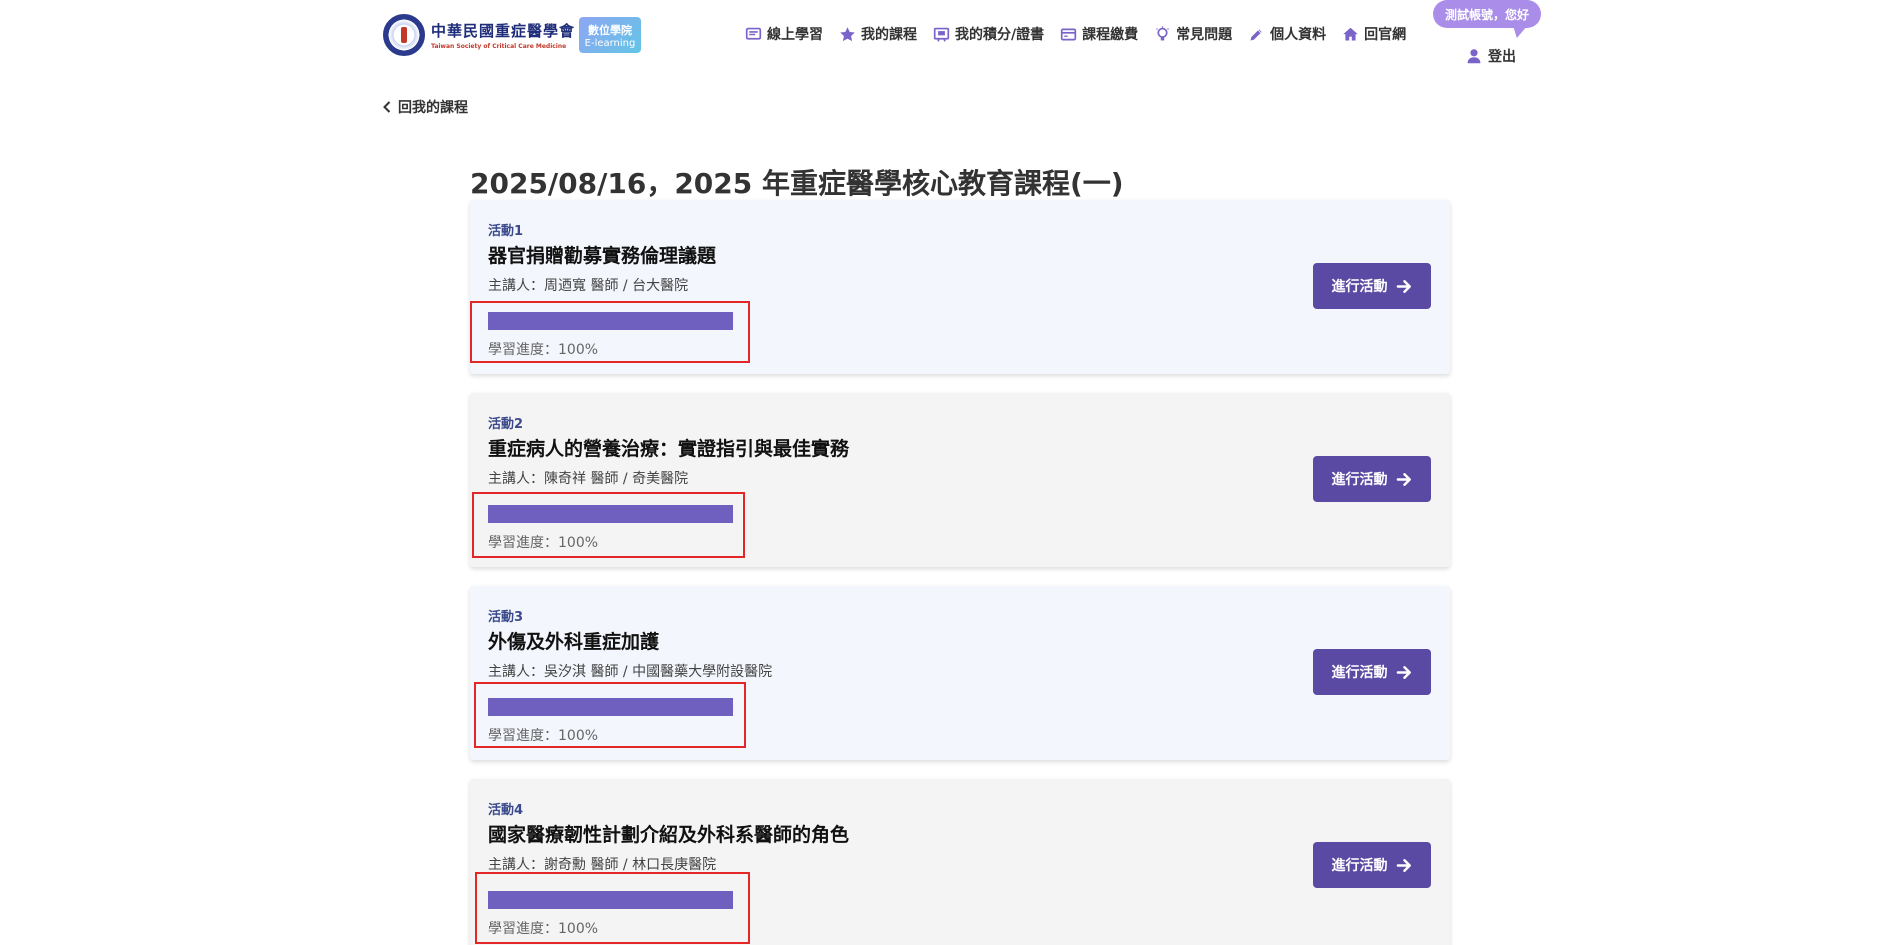 The height and width of the screenshot is (945, 1895). I want to click on elearning-badge: 數位學院 E-learning, so click(610, 35).